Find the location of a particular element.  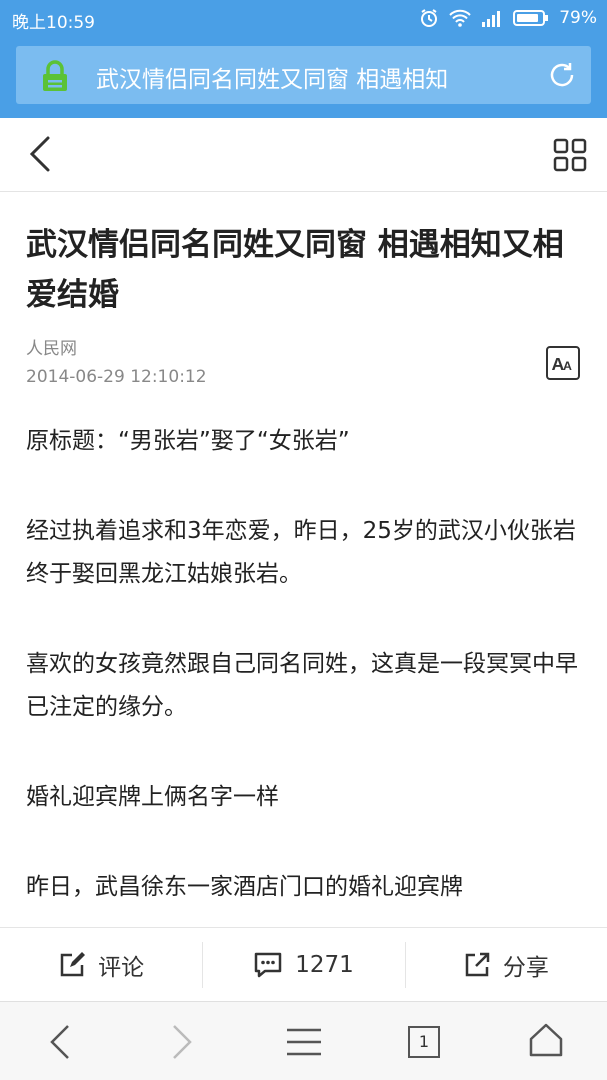

browser-toolbar: 1 is located at coordinates (303, 1040).